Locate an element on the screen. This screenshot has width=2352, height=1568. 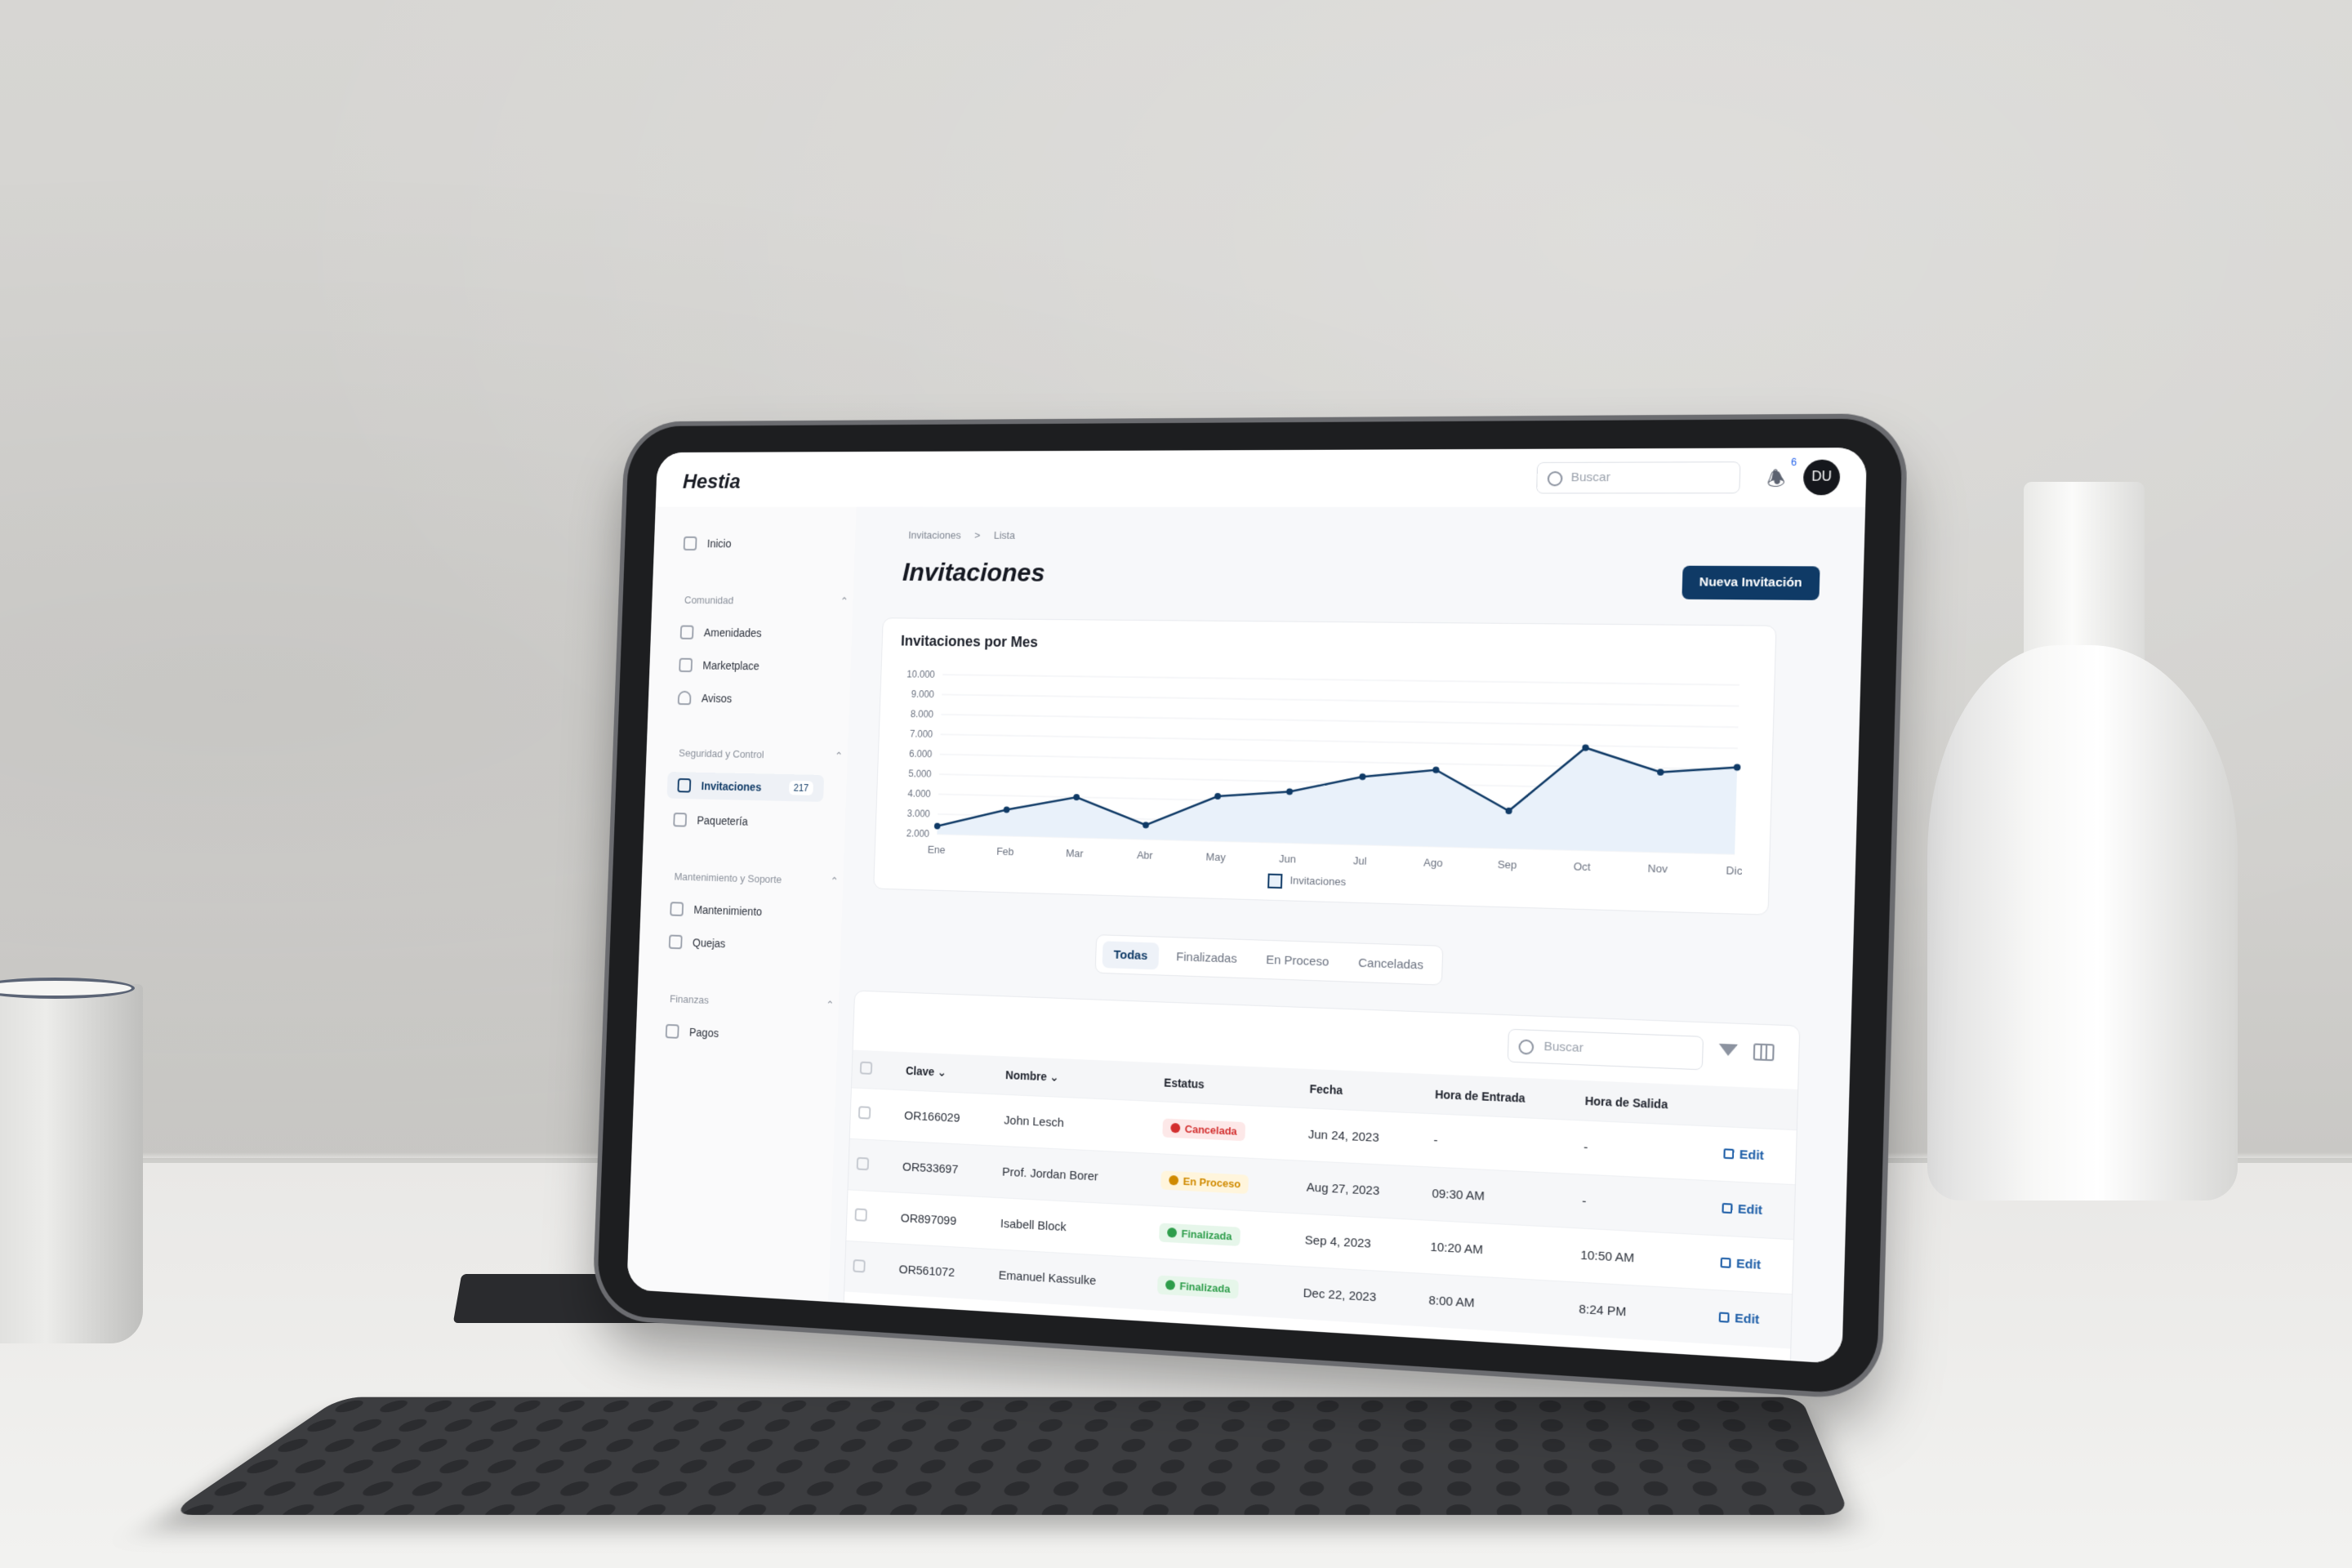
tab-finalizadas: Finalizadas is located at coordinates (1207, 957).